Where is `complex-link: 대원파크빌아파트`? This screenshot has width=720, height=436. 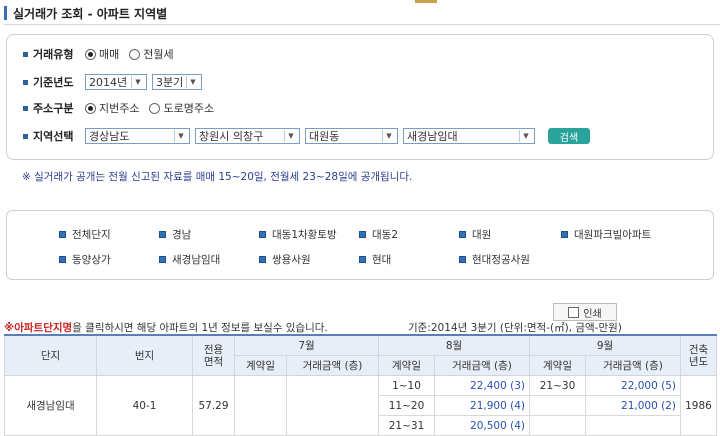
complex-link: 대원파크빌아파트 is located at coordinates (606, 234).